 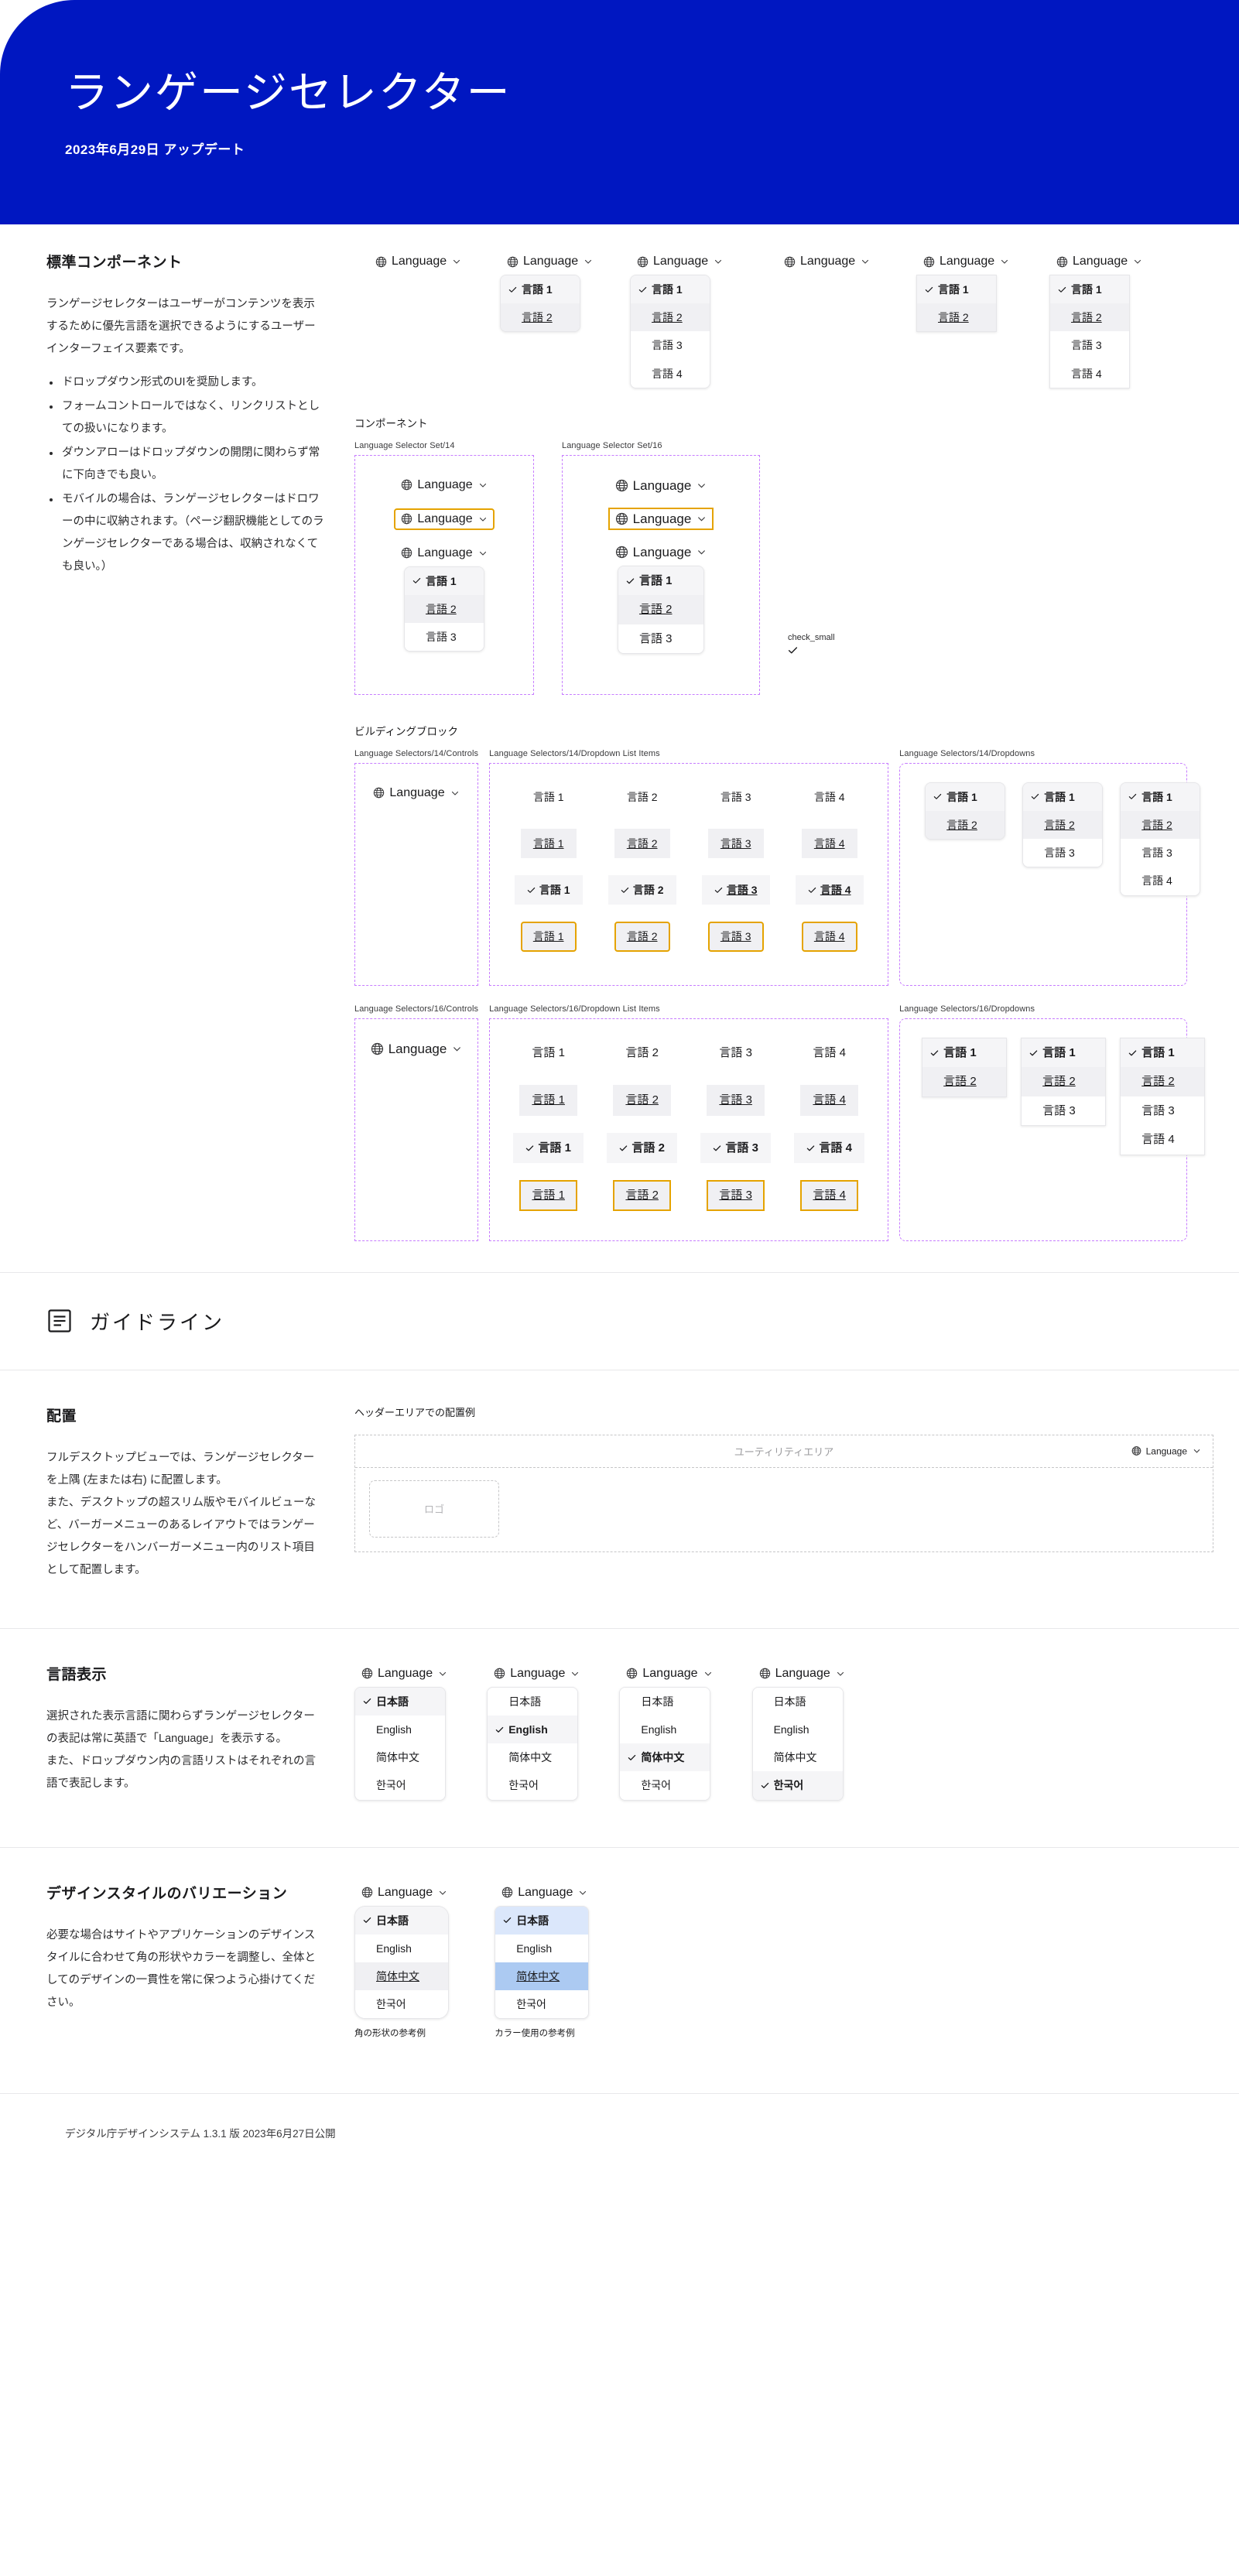 I want to click on list-item-hover: 言語 1, so click(x=548, y=843).